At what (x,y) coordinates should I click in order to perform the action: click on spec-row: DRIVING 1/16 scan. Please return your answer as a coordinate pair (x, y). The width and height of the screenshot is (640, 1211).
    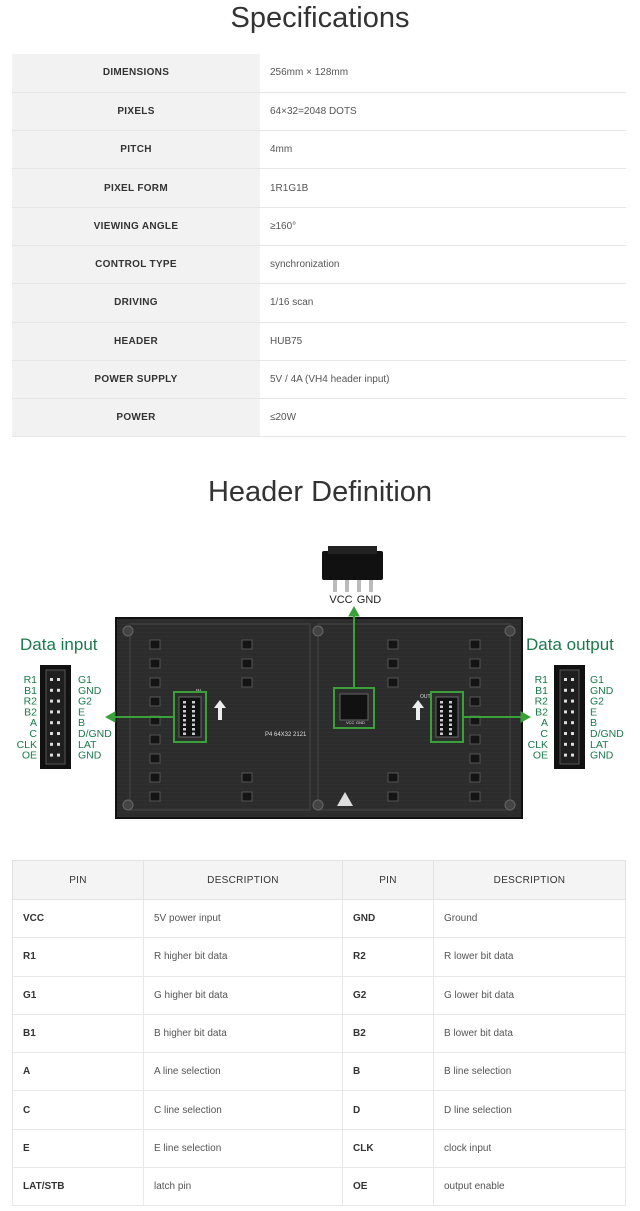
    Looking at the image, I should click on (319, 303).